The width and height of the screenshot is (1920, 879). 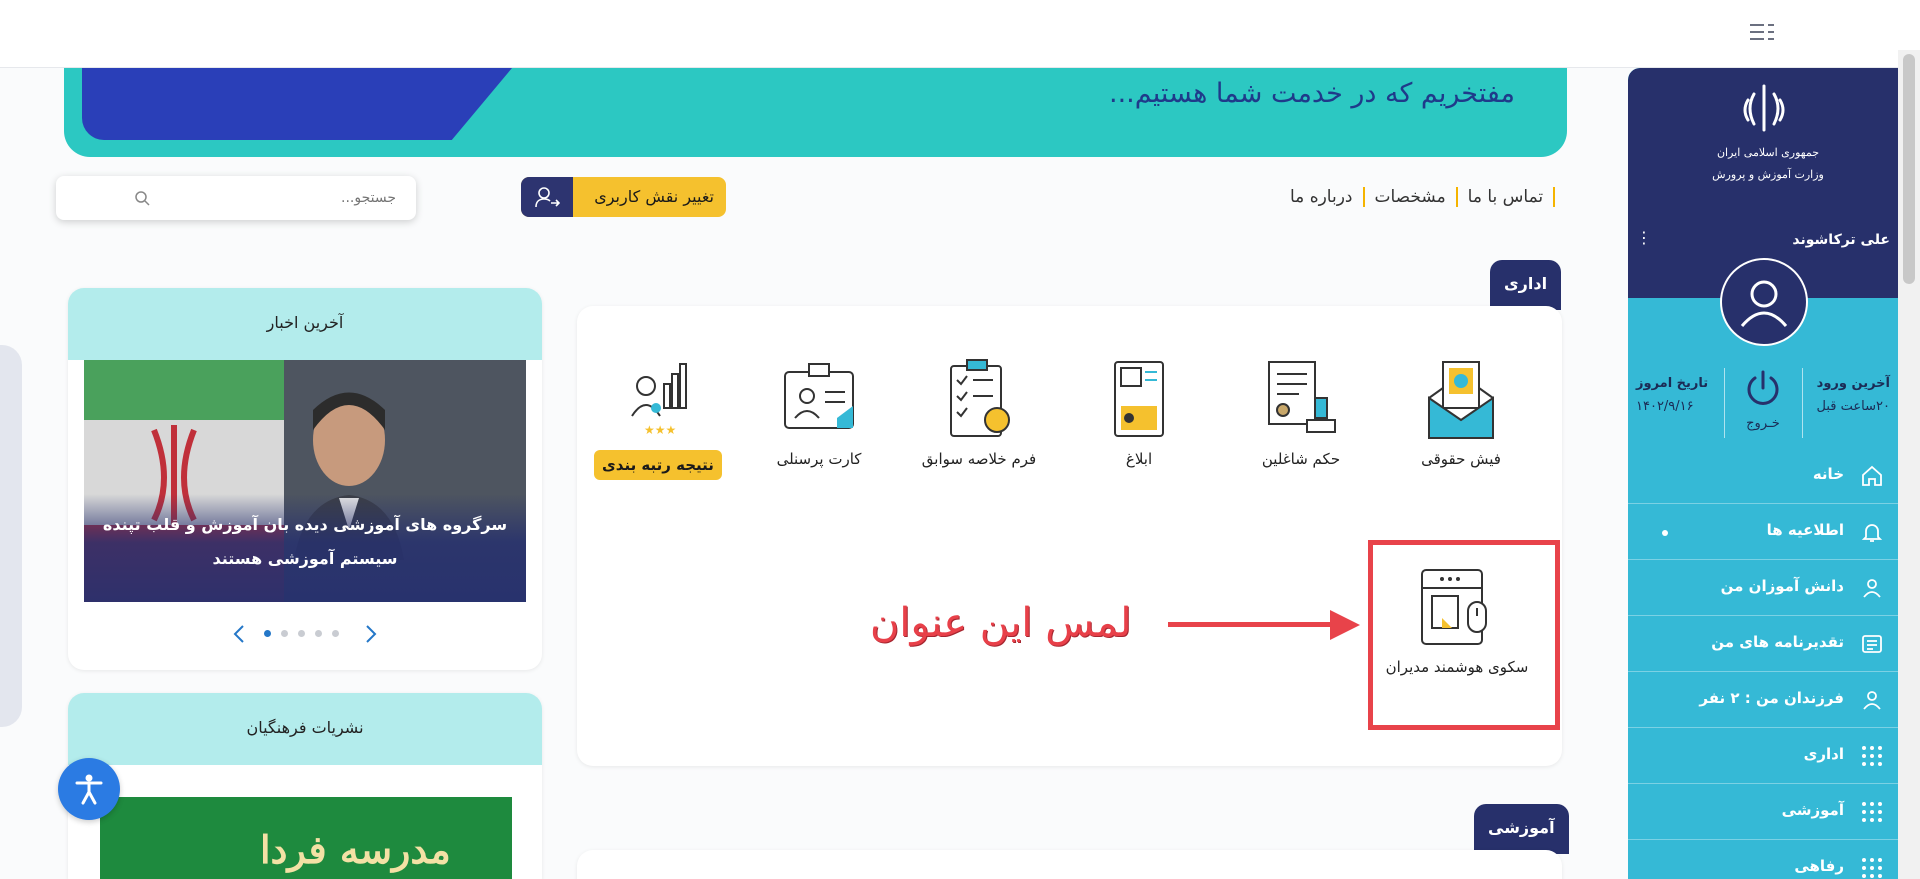 I want to click on publications-title: نشریات فرهنگیان, so click(x=305, y=729).